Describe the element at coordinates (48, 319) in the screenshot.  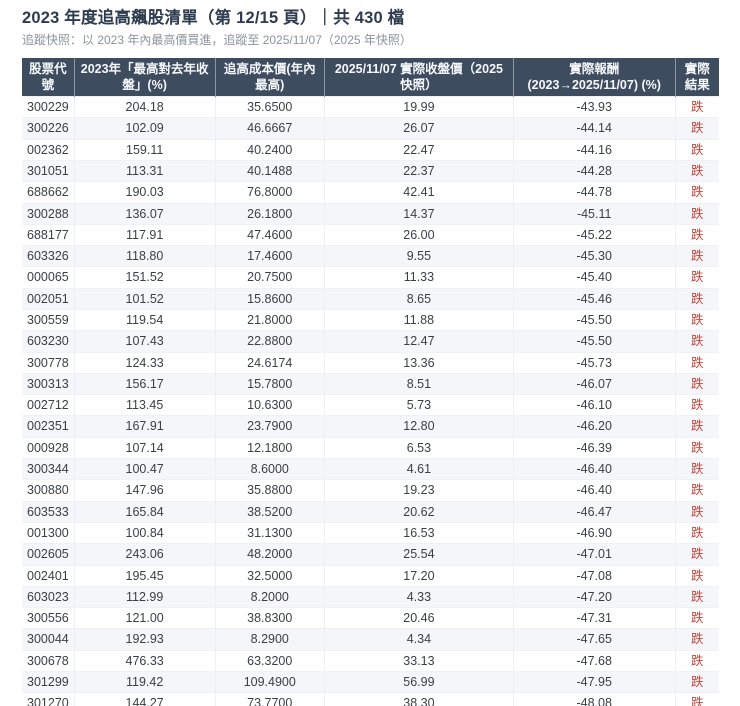
I see `stock-code-cell: 300559` at that location.